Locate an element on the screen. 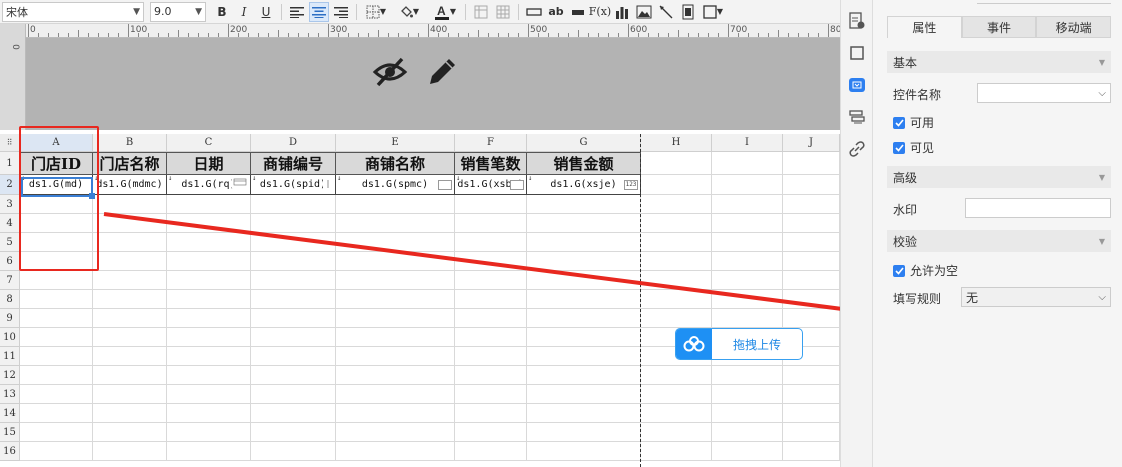 The image size is (1122, 467). right-icon-strip is located at coordinates (856, 233).